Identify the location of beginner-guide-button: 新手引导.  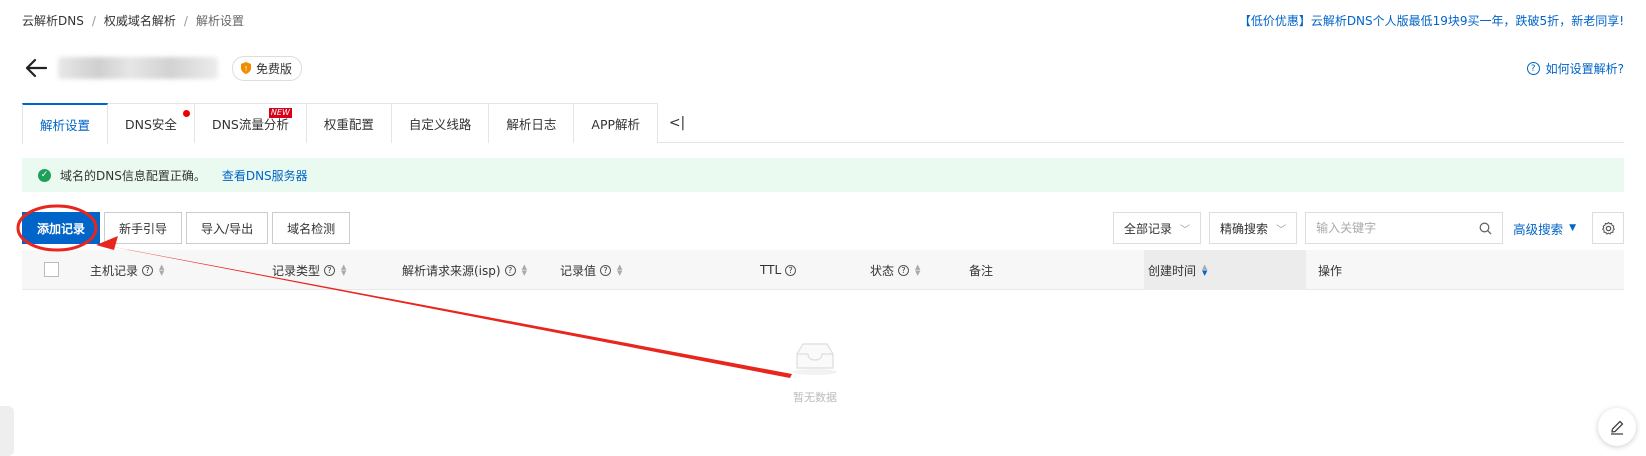
(143, 228).